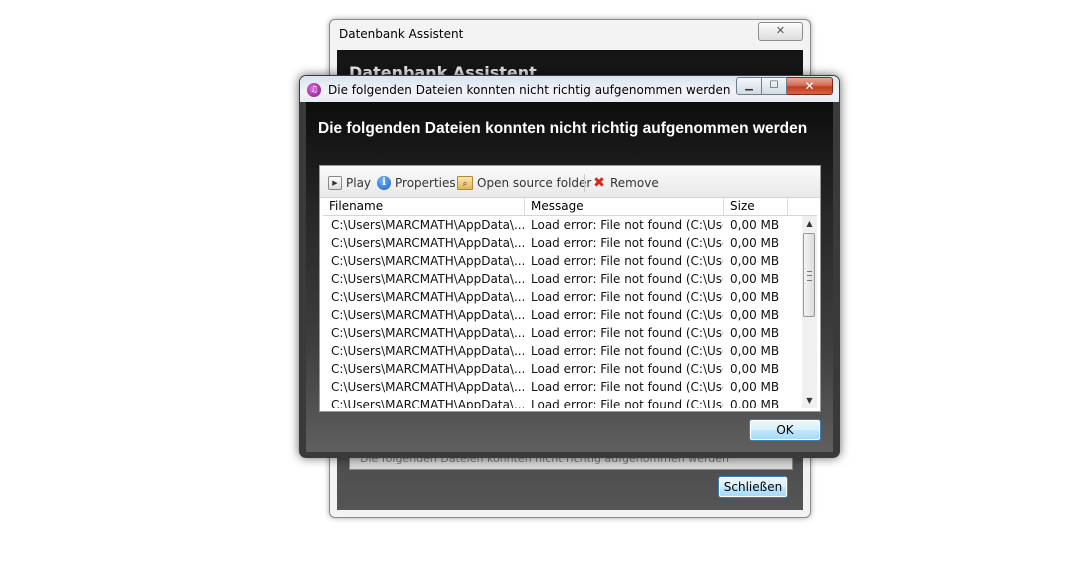  What do you see at coordinates (785, 430) in the screenshot?
I see `ok-button: OK` at bounding box center [785, 430].